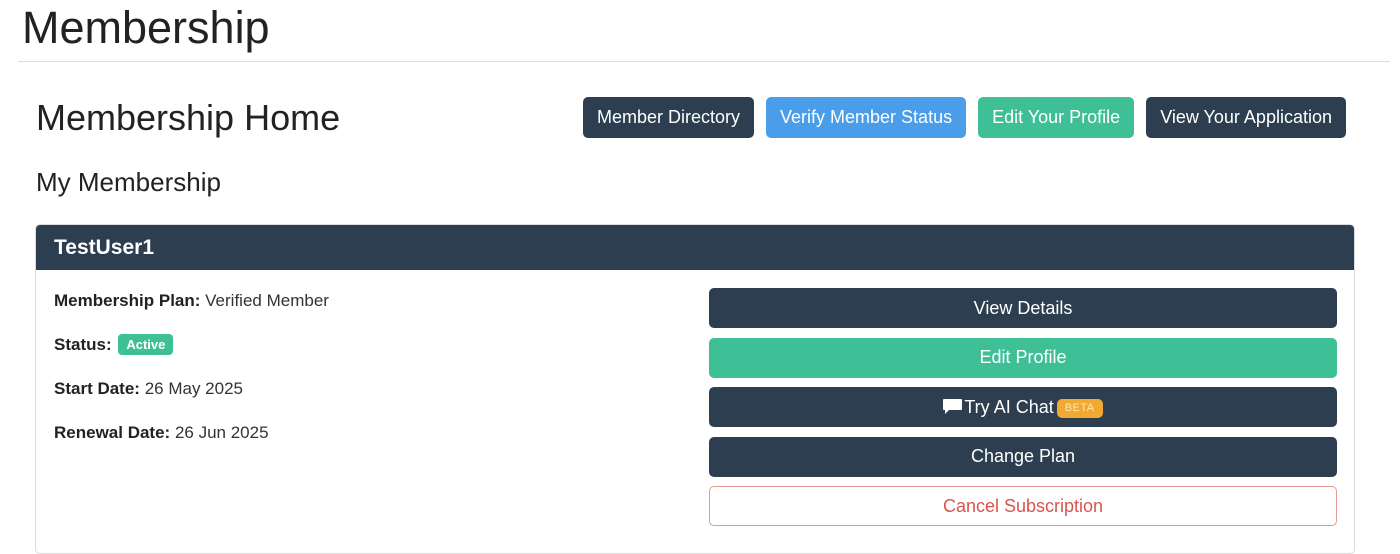 The height and width of the screenshot is (554, 1400). I want to click on page-title: Membership, so click(146, 27).